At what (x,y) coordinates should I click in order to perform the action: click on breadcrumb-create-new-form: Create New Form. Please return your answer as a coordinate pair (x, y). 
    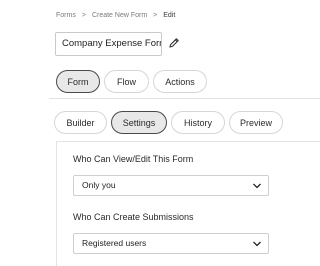
    Looking at the image, I should click on (119, 15).